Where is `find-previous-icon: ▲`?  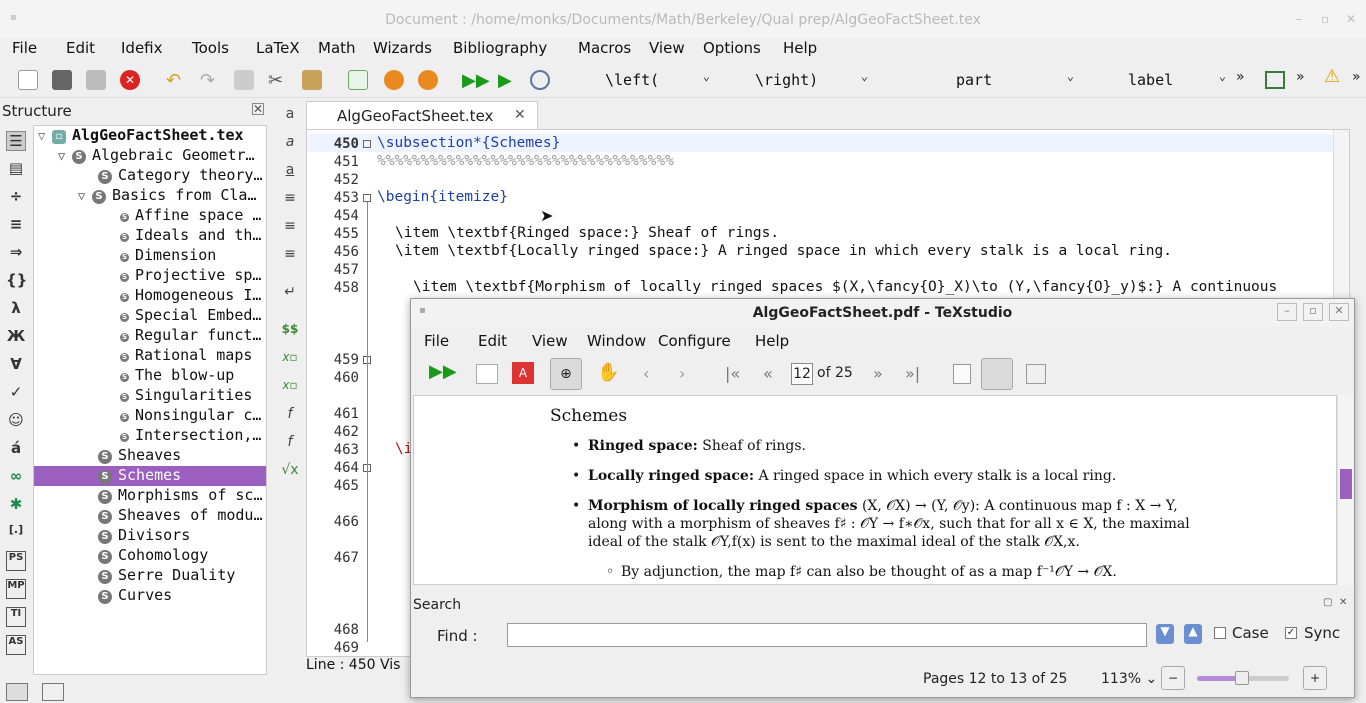 find-previous-icon: ▲ is located at coordinates (1193, 634).